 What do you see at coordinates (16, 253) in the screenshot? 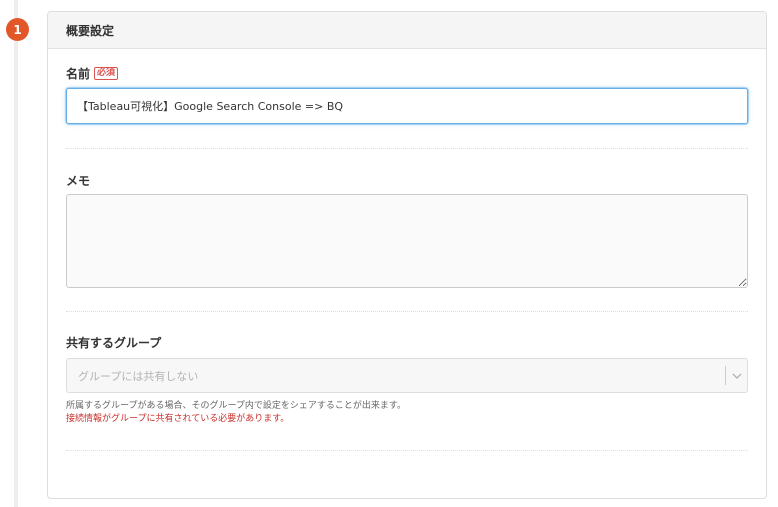
I see `step-timeline` at bounding box center [16, 253].